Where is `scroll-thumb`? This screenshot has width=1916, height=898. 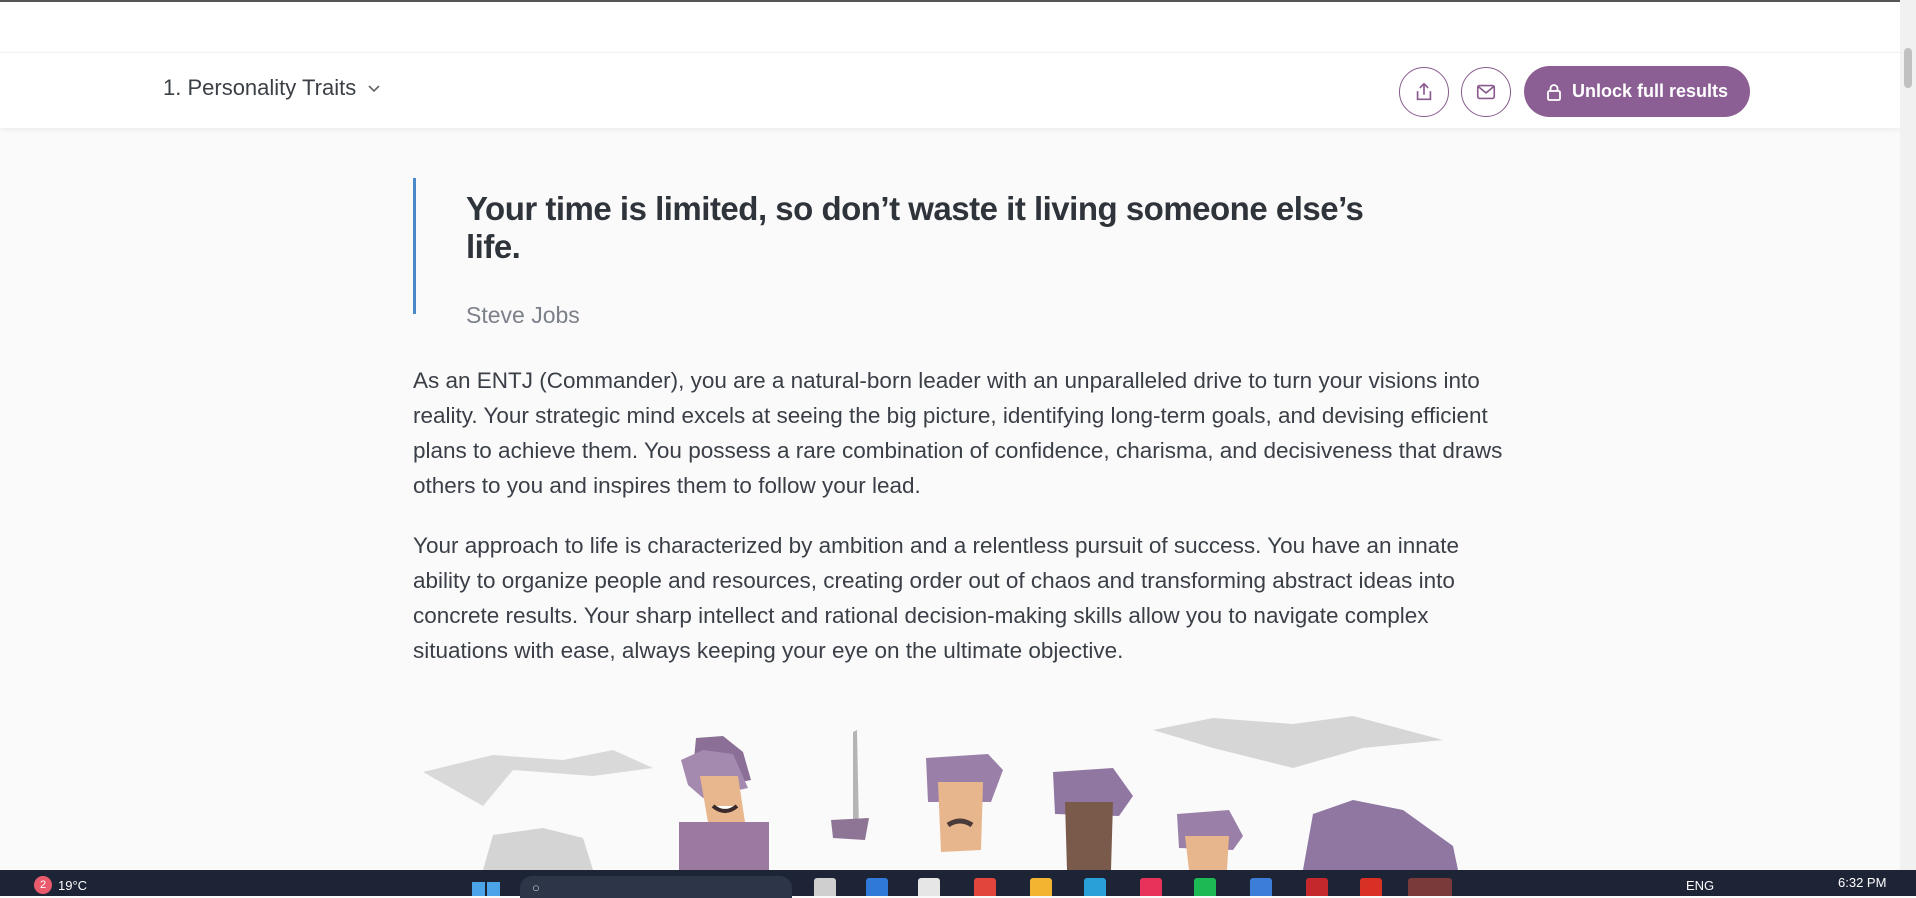 scroll-thumb is located at coordinates (1908, 68).